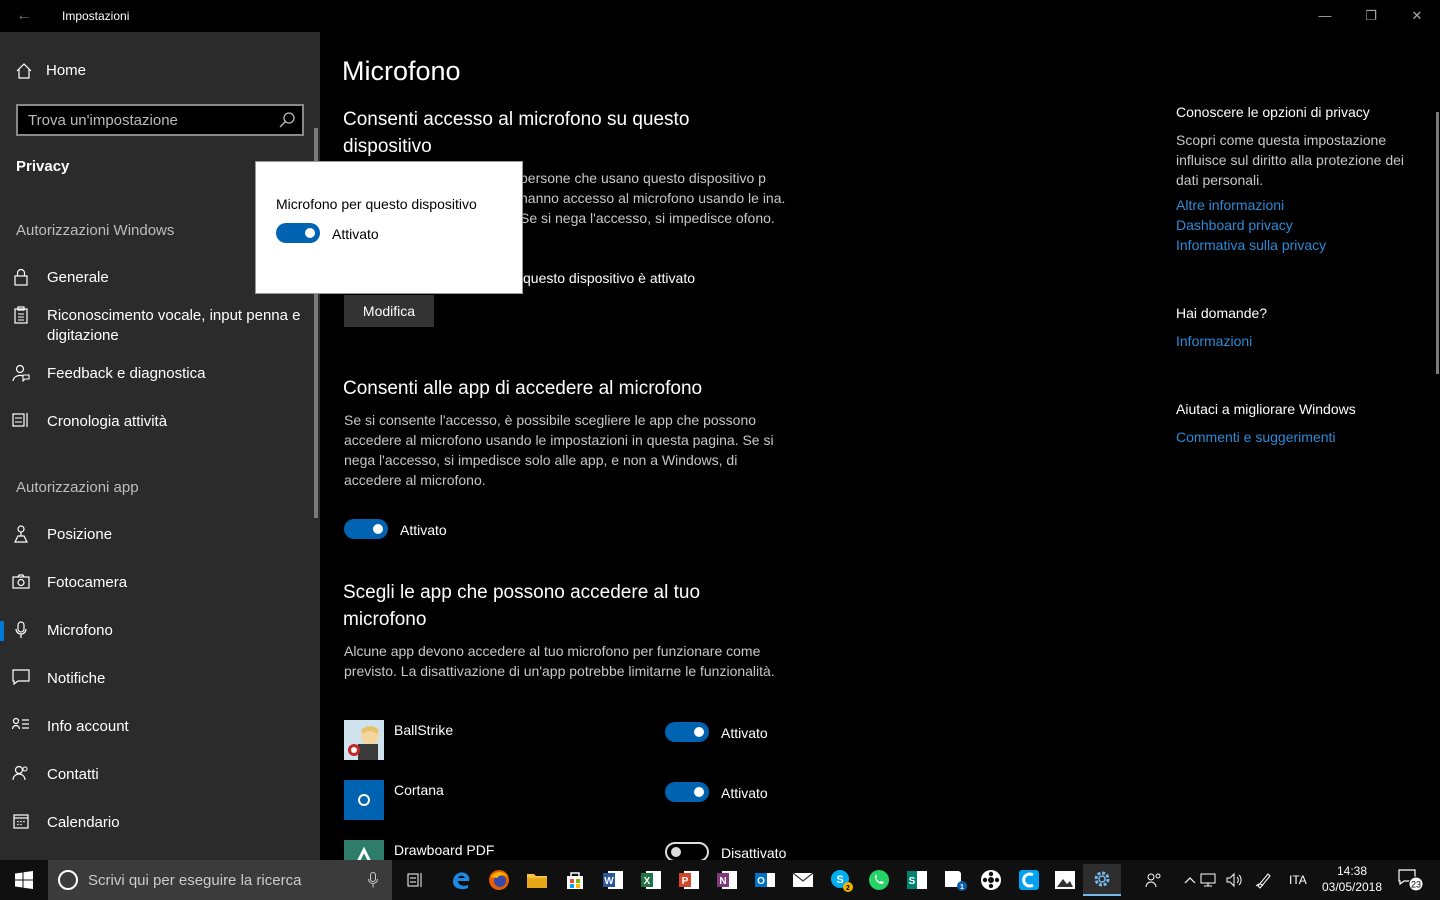  Describe the element at coordinates (991, 880) in the screenshot. I see `pinwheel-app-icon` at that location.